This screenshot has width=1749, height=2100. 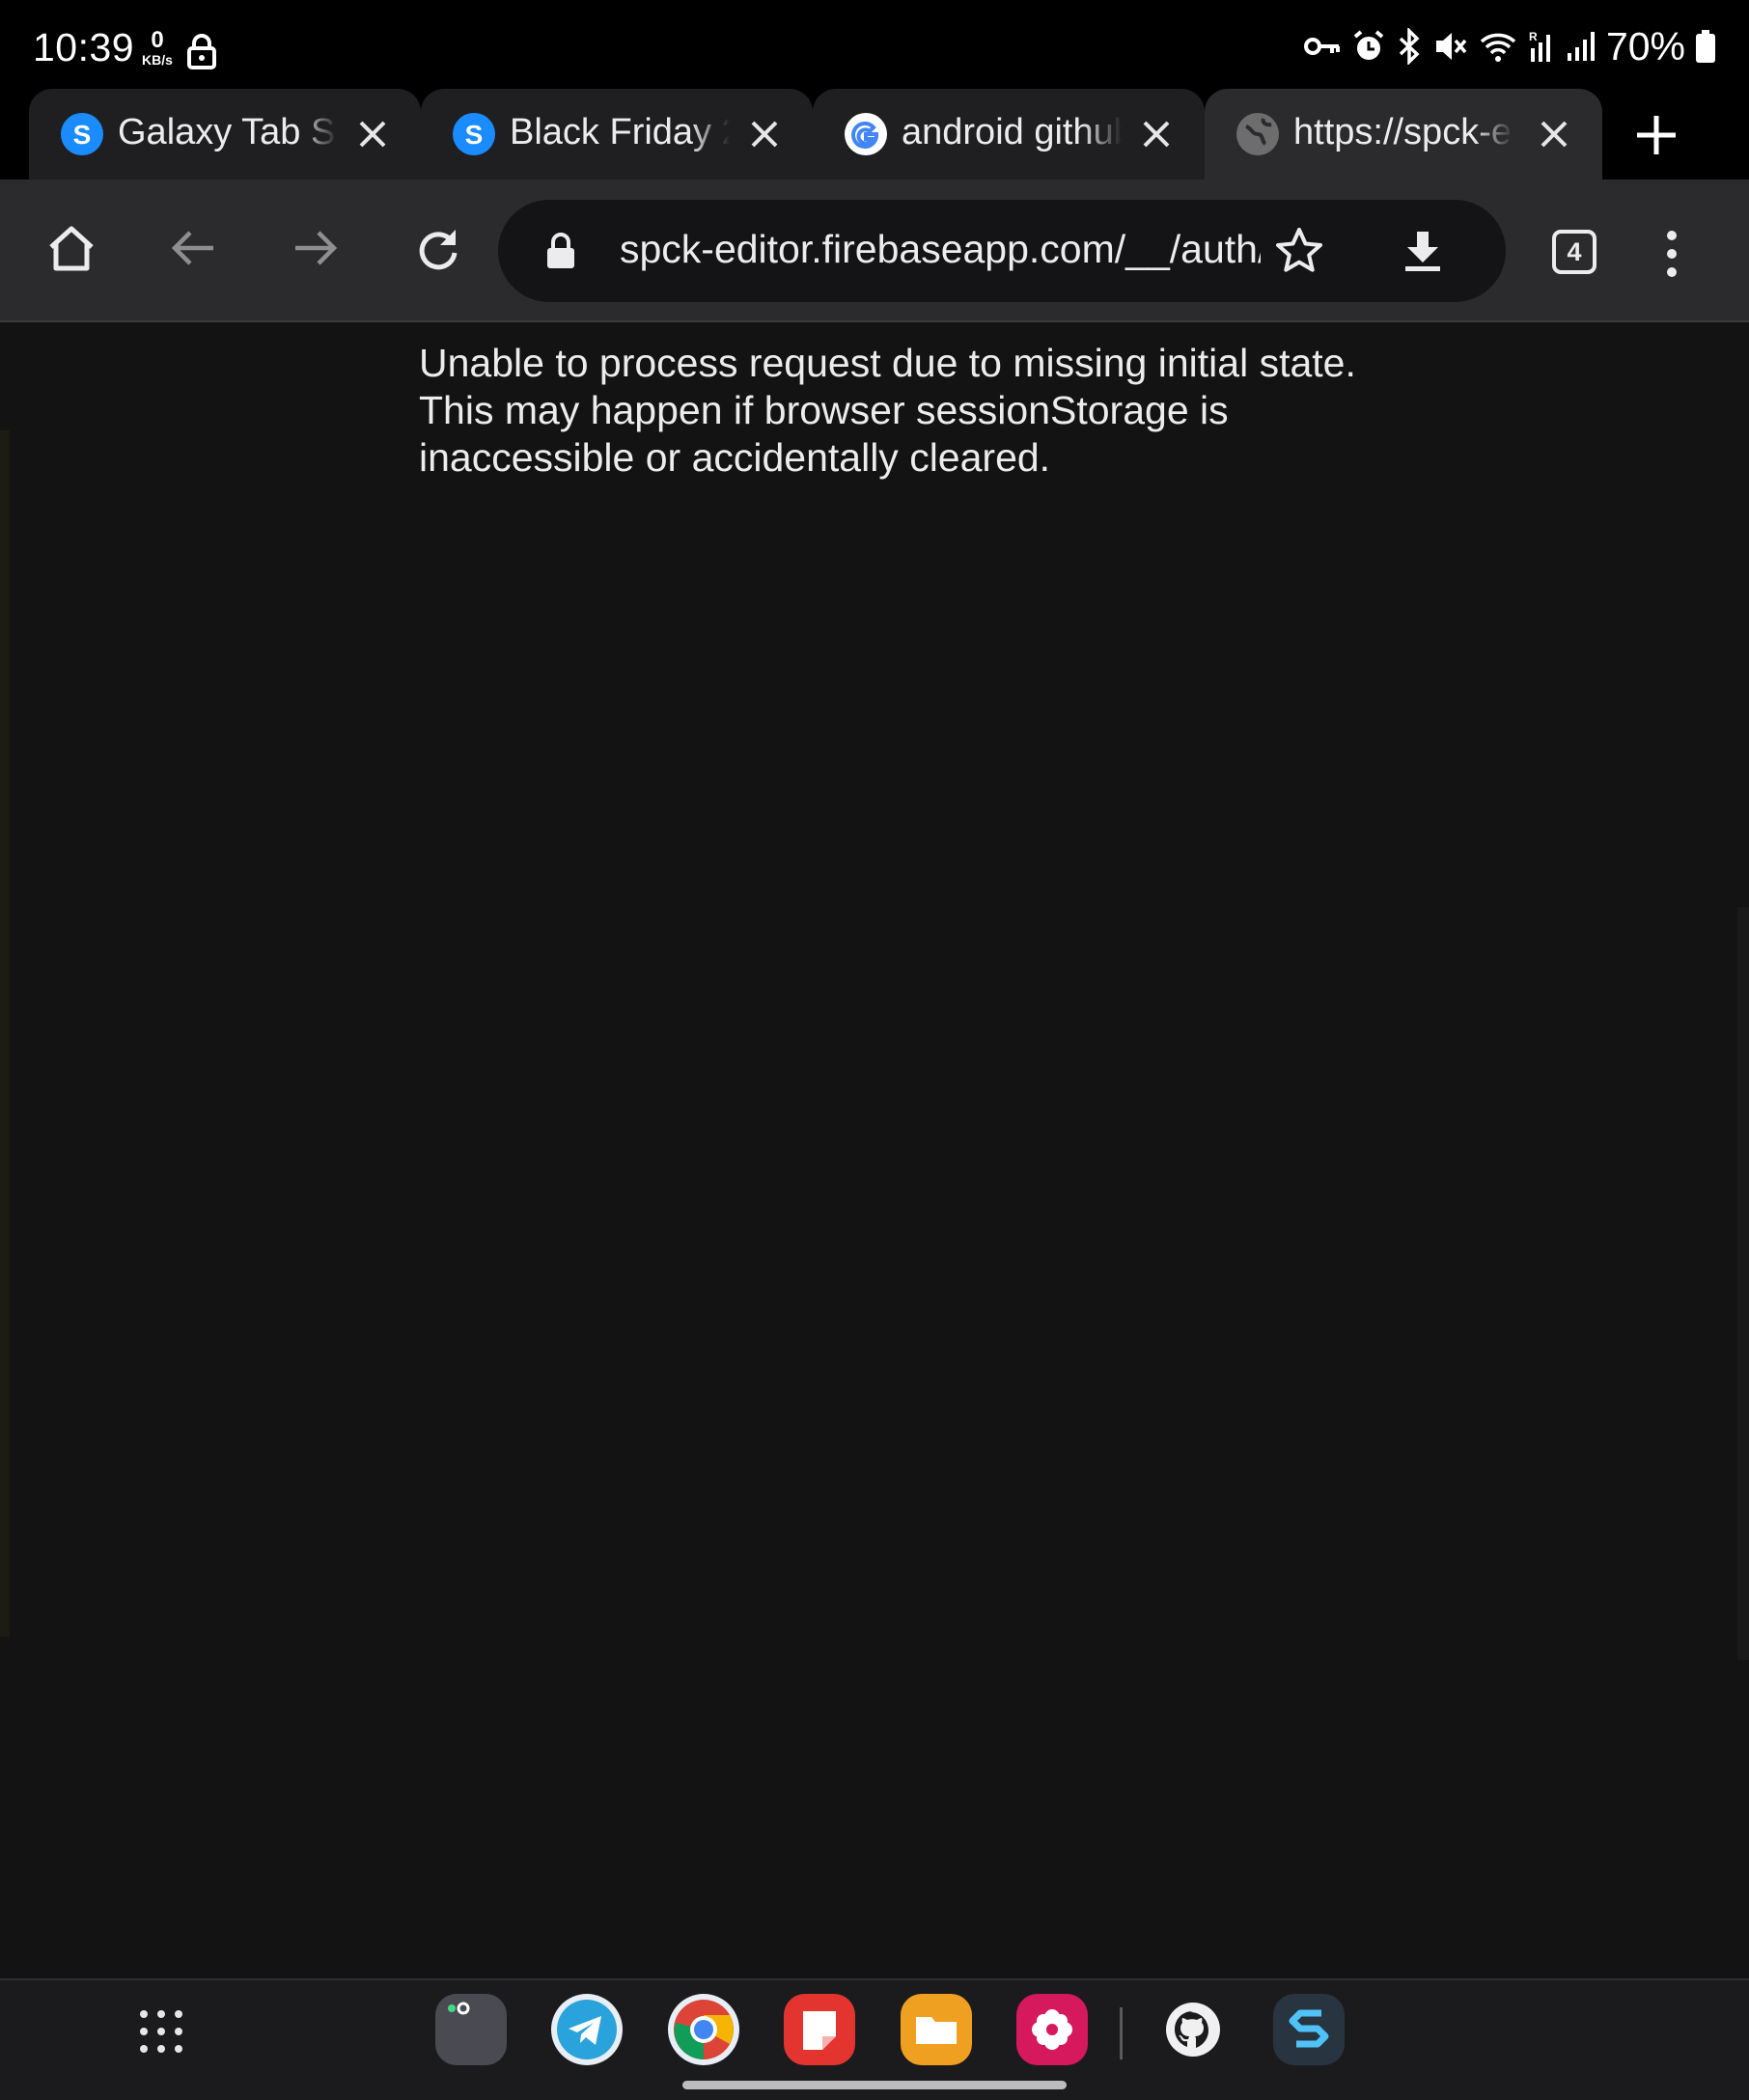 I want to click on tab-spck-editor: https://spck-editor.firebaseapp.com, so click(x=1403, y=134).